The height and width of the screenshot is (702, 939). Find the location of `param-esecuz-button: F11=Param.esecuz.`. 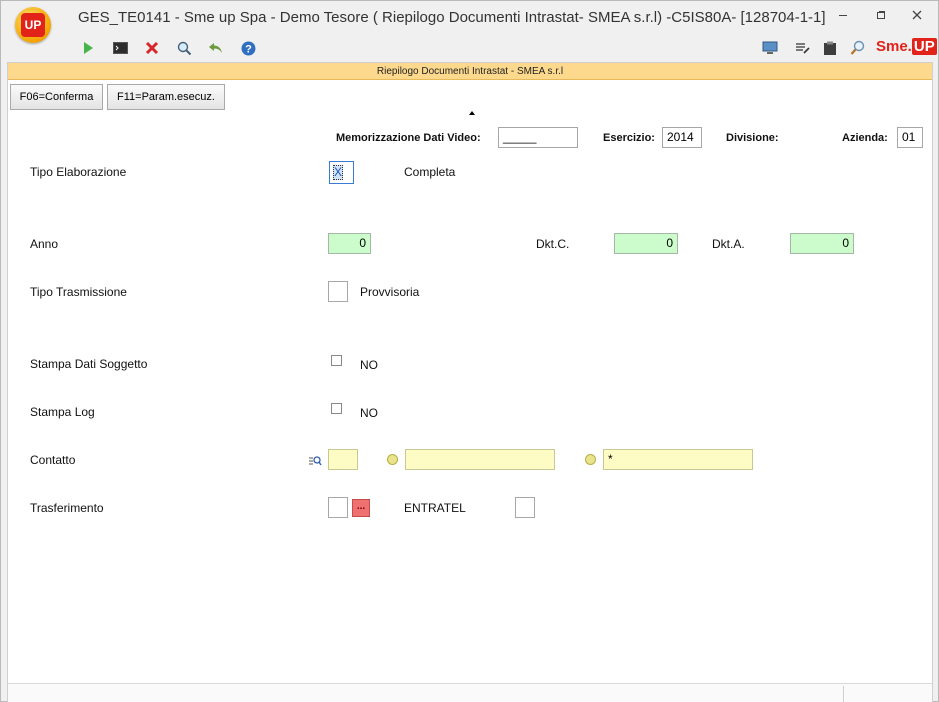

param-esecuz-button: F11=Param.esecuz. is located at coordinates (166, 97).